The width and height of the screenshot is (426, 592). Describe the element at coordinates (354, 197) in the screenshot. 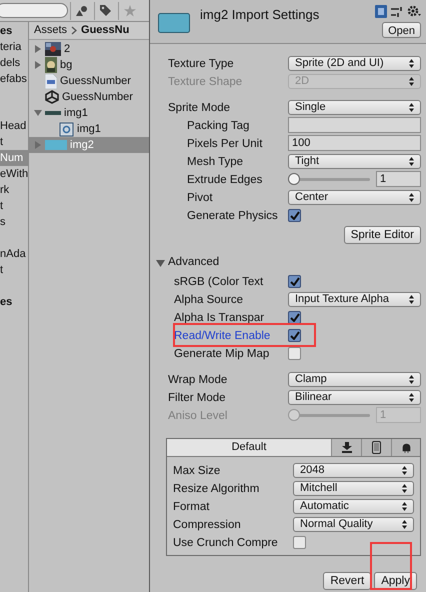

I see `dropdown: Center` at that location.